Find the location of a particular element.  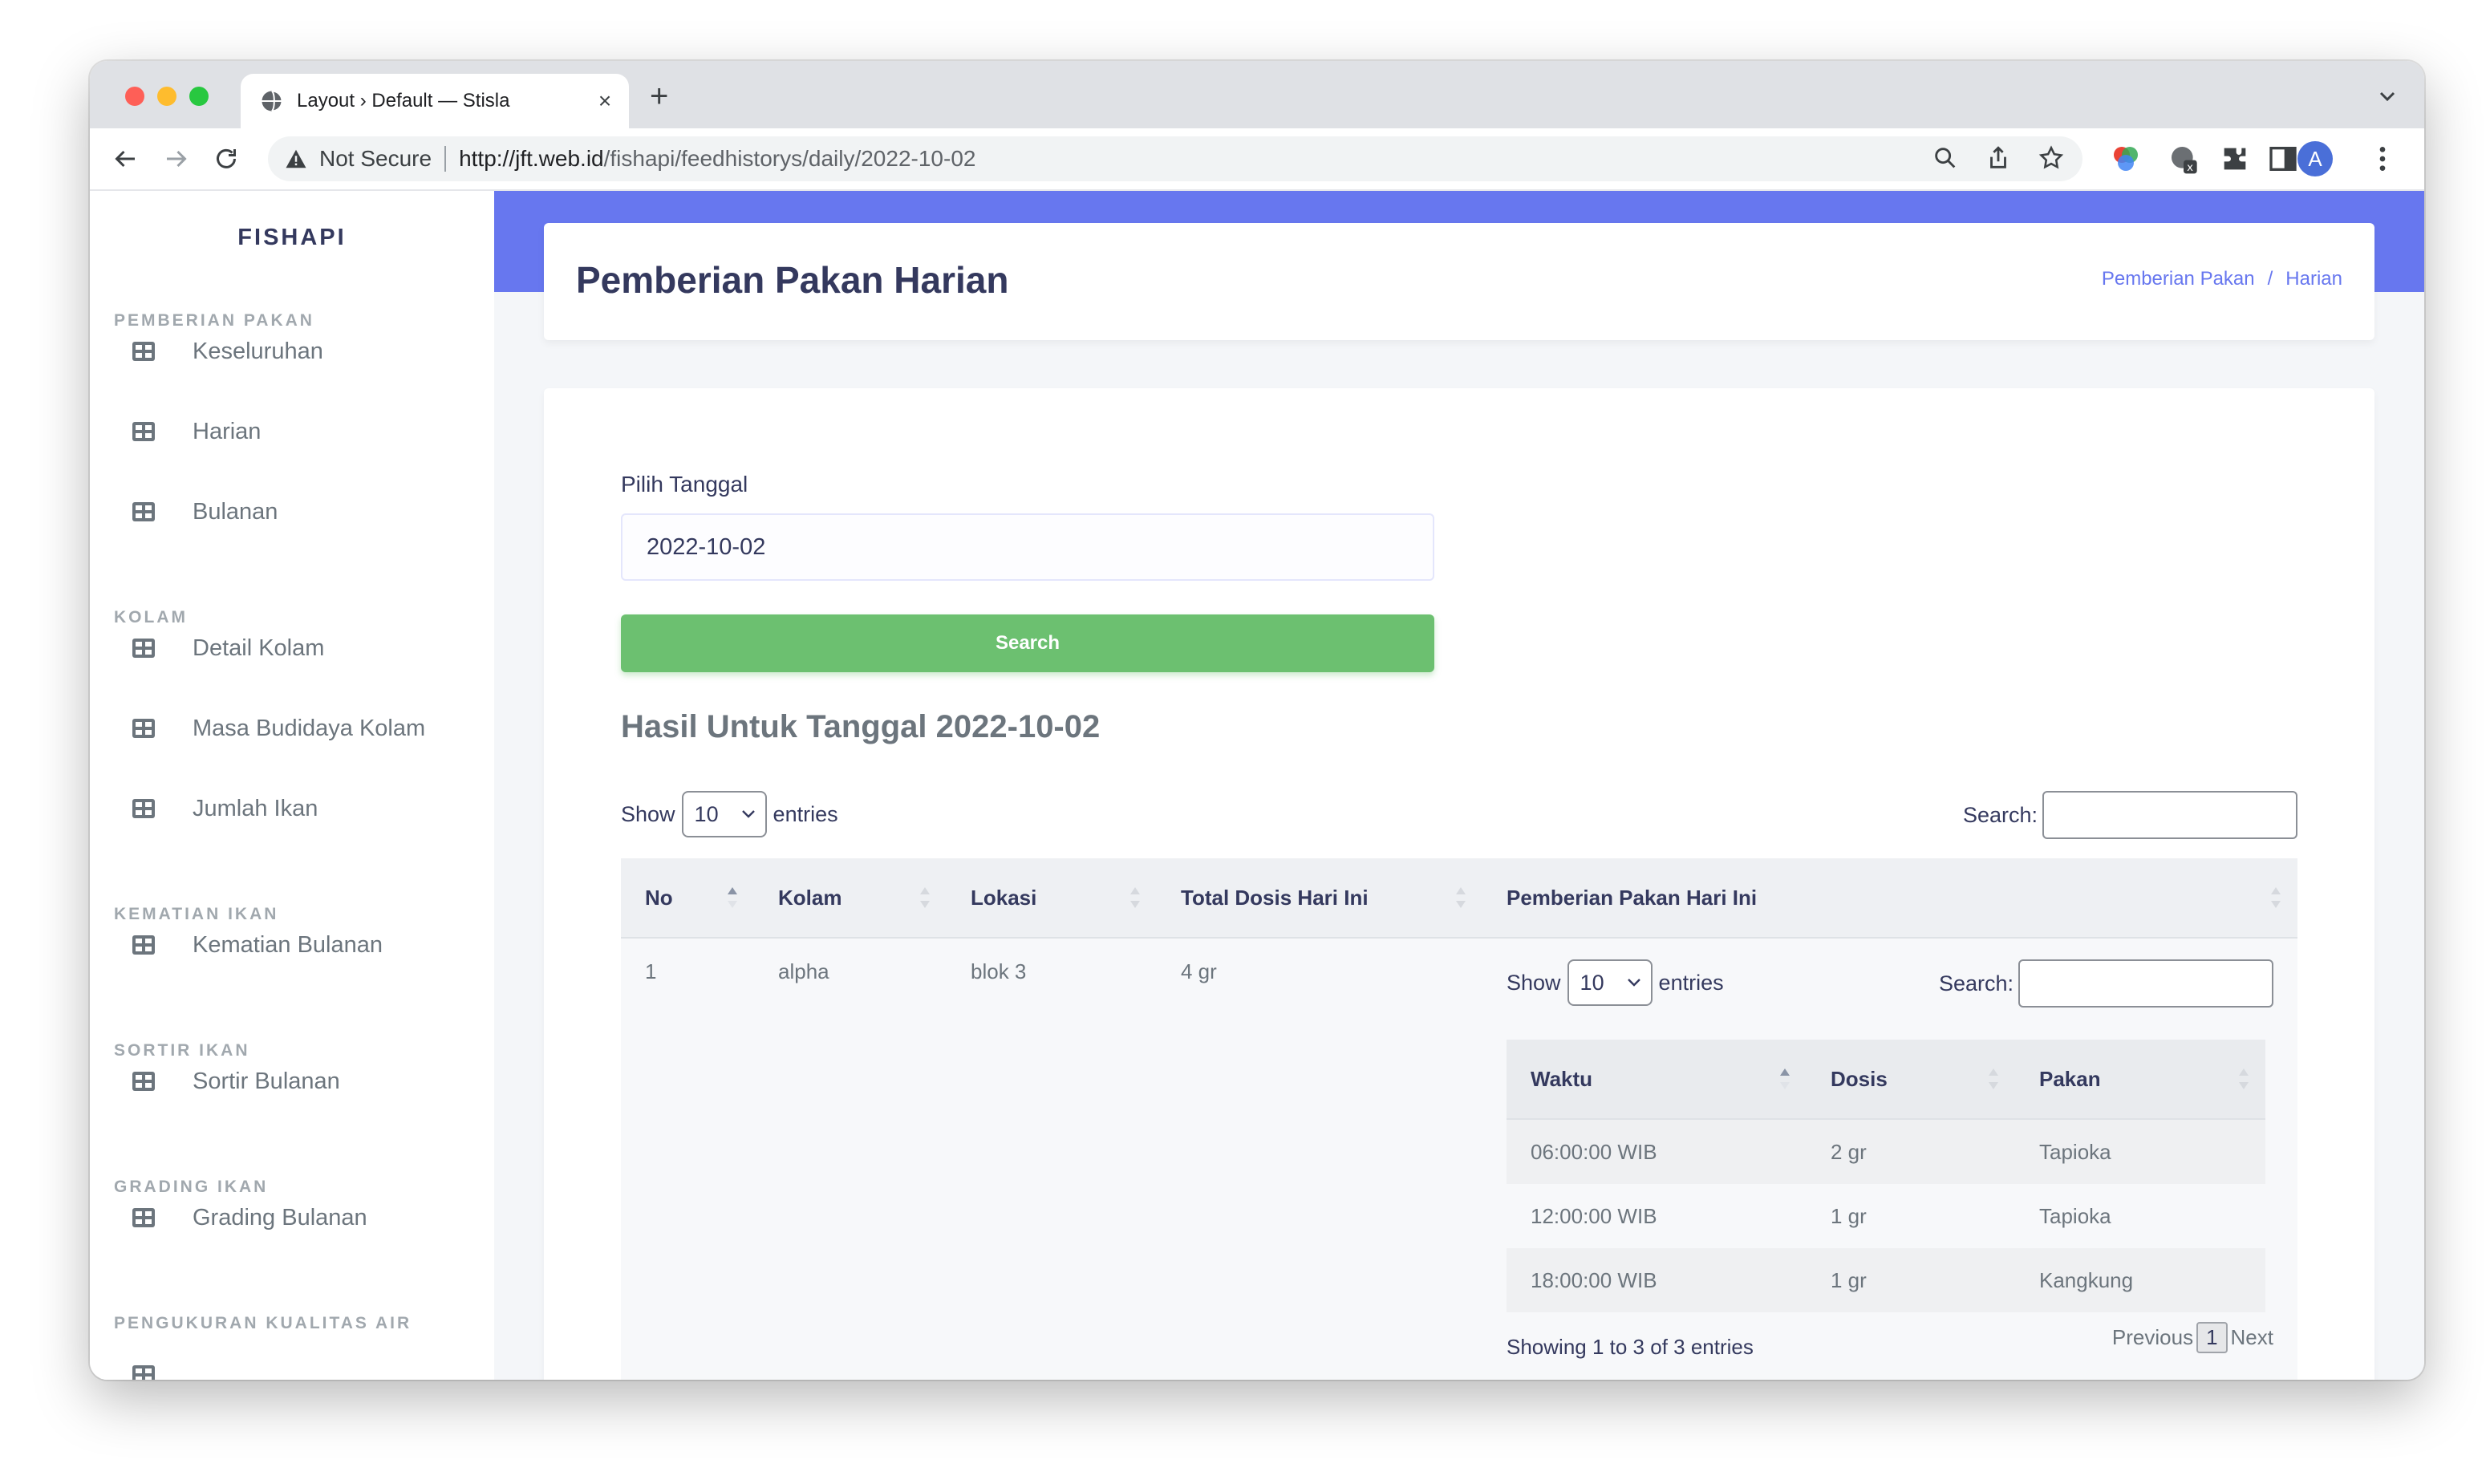

next-page-button: Next is located at coordinates (2252, 1337).